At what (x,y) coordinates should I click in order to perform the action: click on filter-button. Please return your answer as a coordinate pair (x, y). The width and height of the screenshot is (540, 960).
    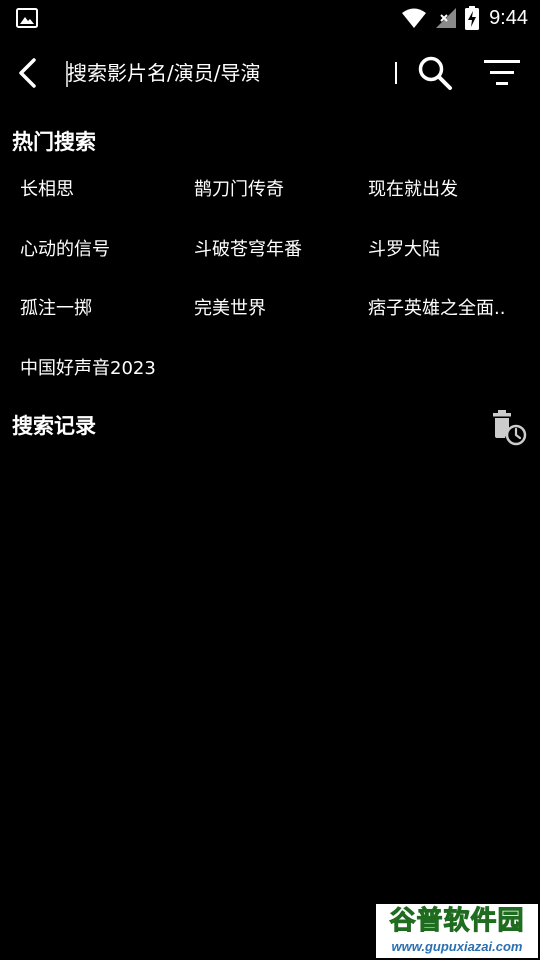
    Looking at the image, I should click on (502, 73).